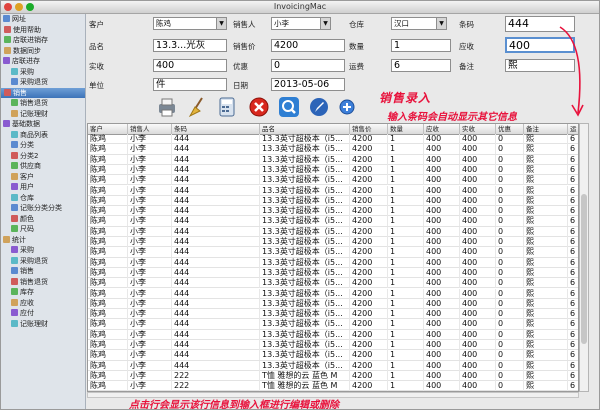 Image resolution: width=600 pixels, height=411 pixels. Describe the element at coordinates (289, 107) in the screenshot. I see `search-button` at that location.